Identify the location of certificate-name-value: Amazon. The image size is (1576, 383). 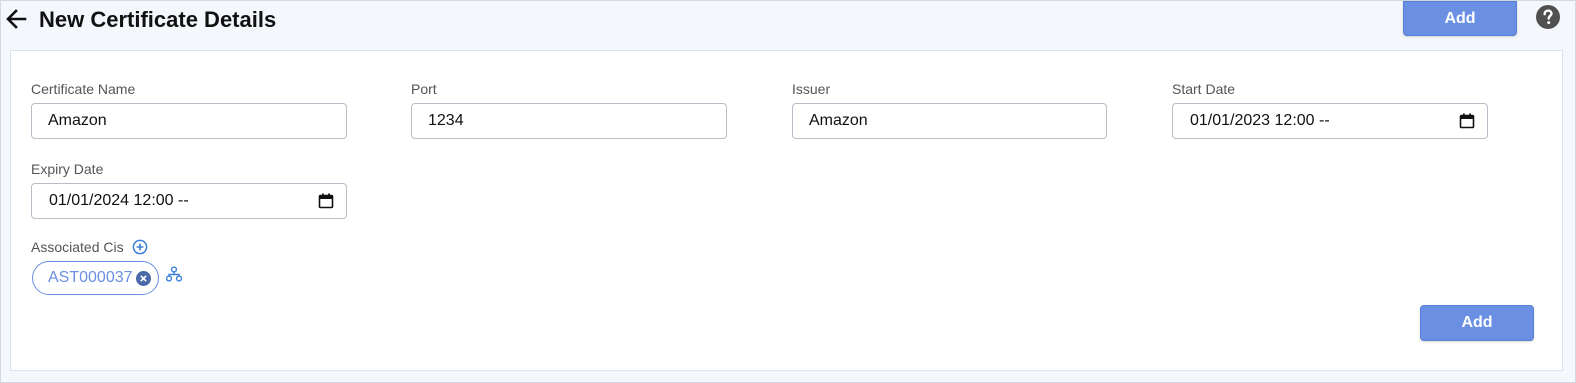
(77, 120).